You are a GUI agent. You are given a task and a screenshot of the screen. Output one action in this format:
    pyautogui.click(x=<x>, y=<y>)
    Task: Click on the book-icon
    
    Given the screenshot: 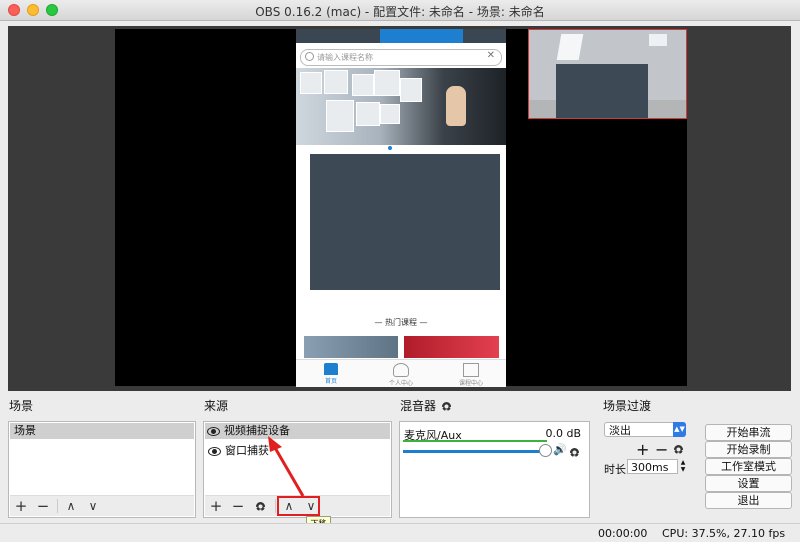 What is the action you would take?
    pyautogui.click(x=471, y=370)
    